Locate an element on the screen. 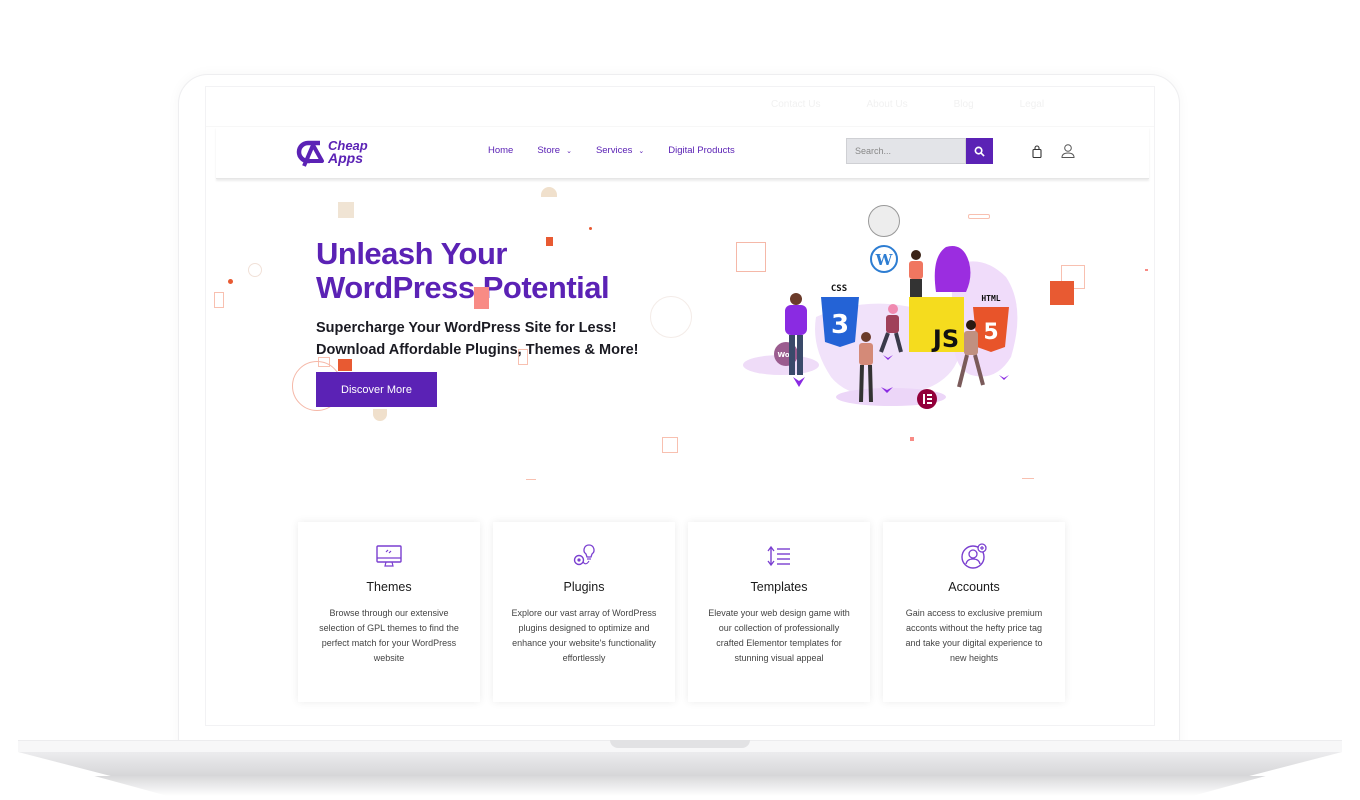  nav-digital-products-label: Digital Products is located at coordinates (701, 150).